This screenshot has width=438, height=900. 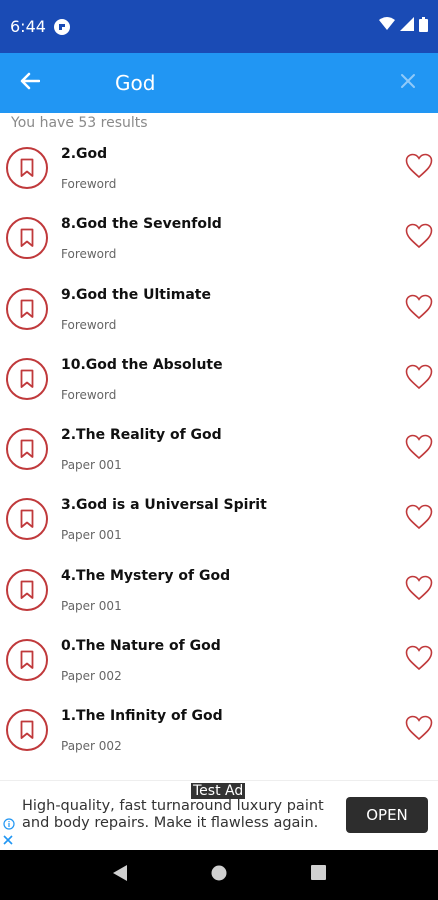 What do you see at coordinates (407, 26) in the screenshot?
I see `signal-icon` at bounding box center [407, 26].